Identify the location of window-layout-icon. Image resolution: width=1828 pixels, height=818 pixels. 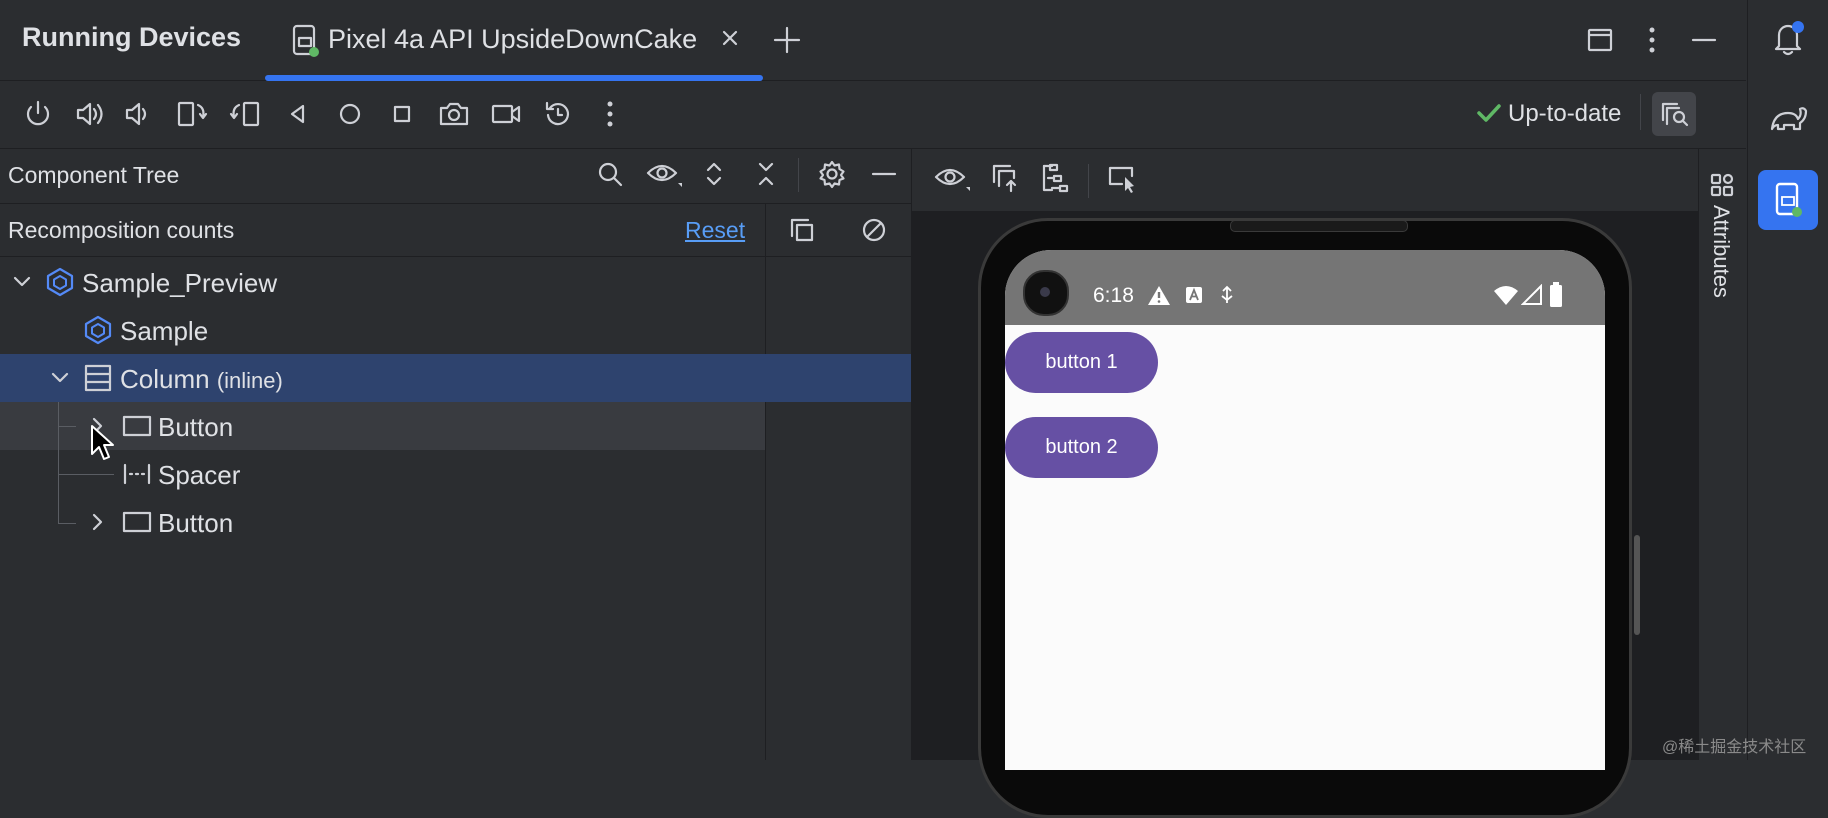
(1600, 40).